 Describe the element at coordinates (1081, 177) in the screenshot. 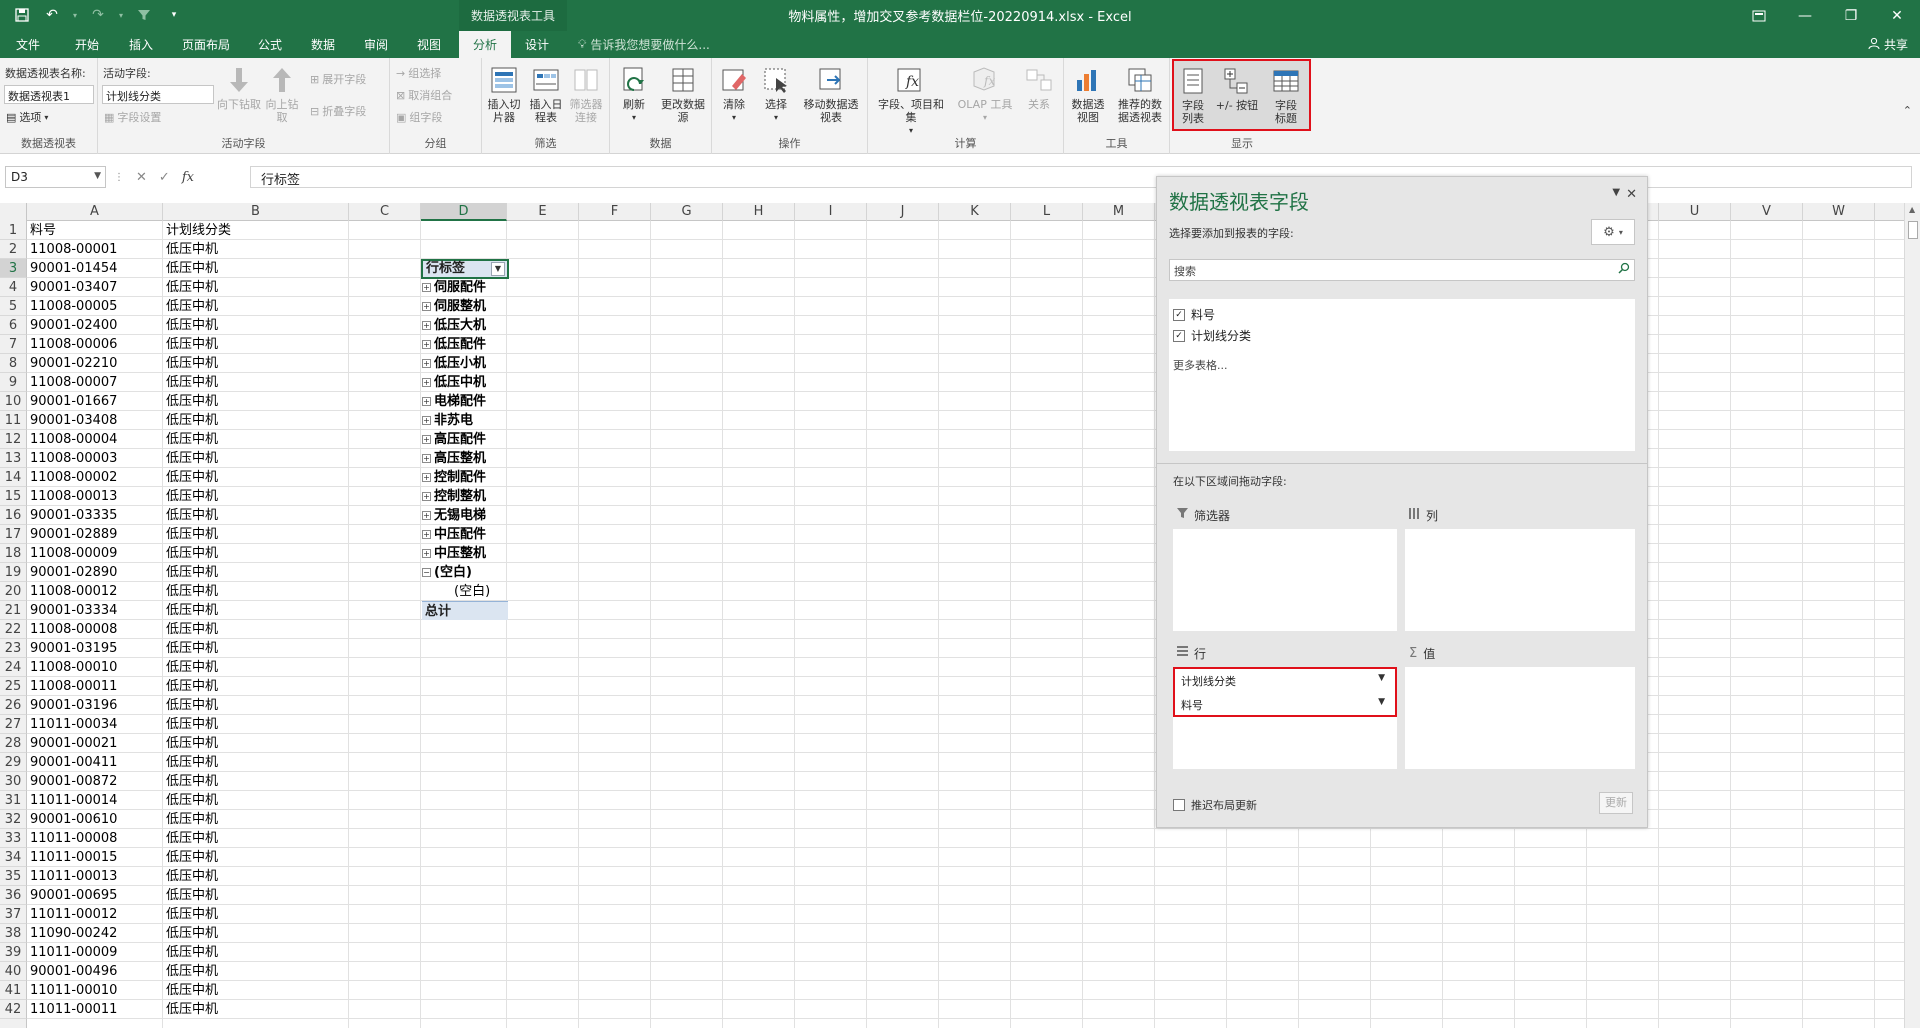

I see `formula-input: 行标签` at that location.